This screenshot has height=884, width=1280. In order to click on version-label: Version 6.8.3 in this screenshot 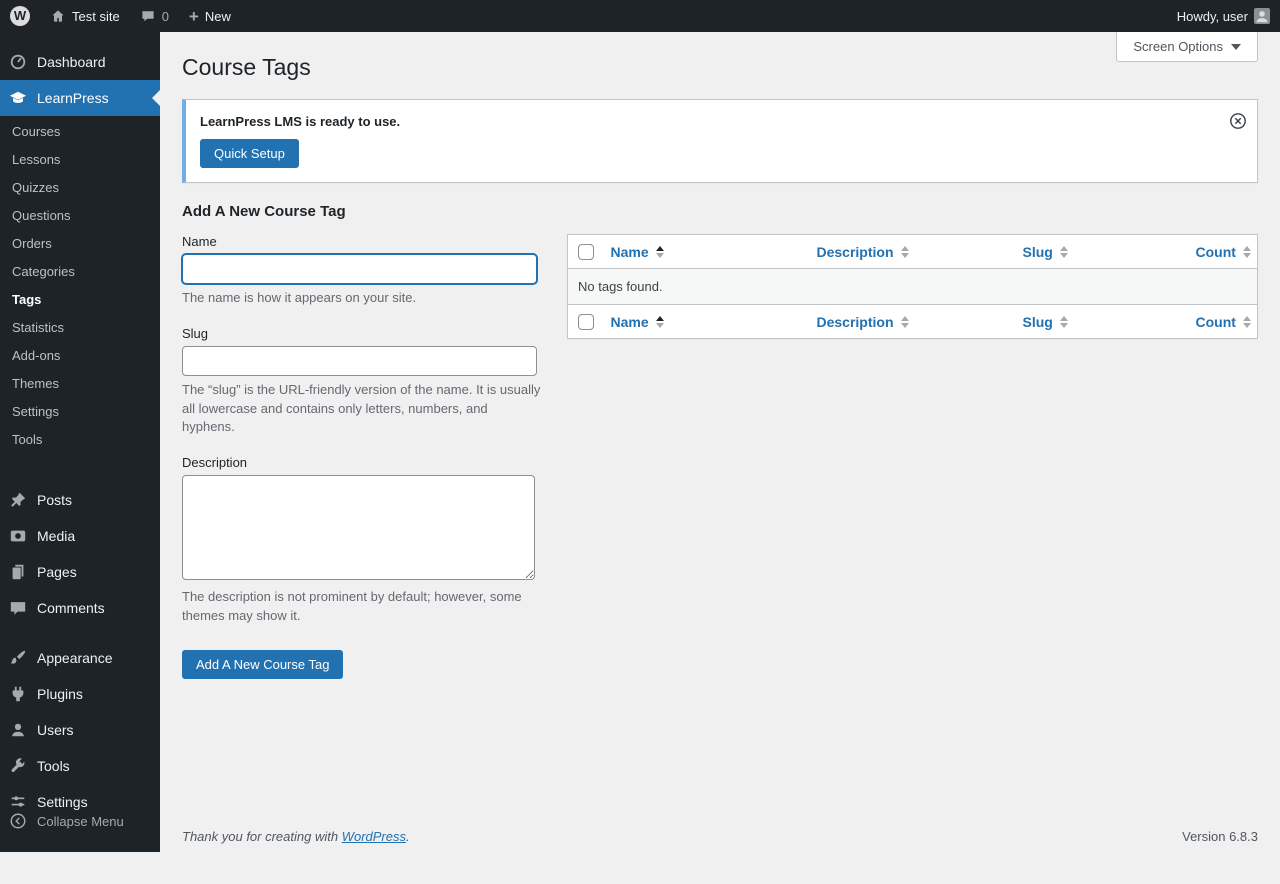, I will do `click(1220, 836)`.